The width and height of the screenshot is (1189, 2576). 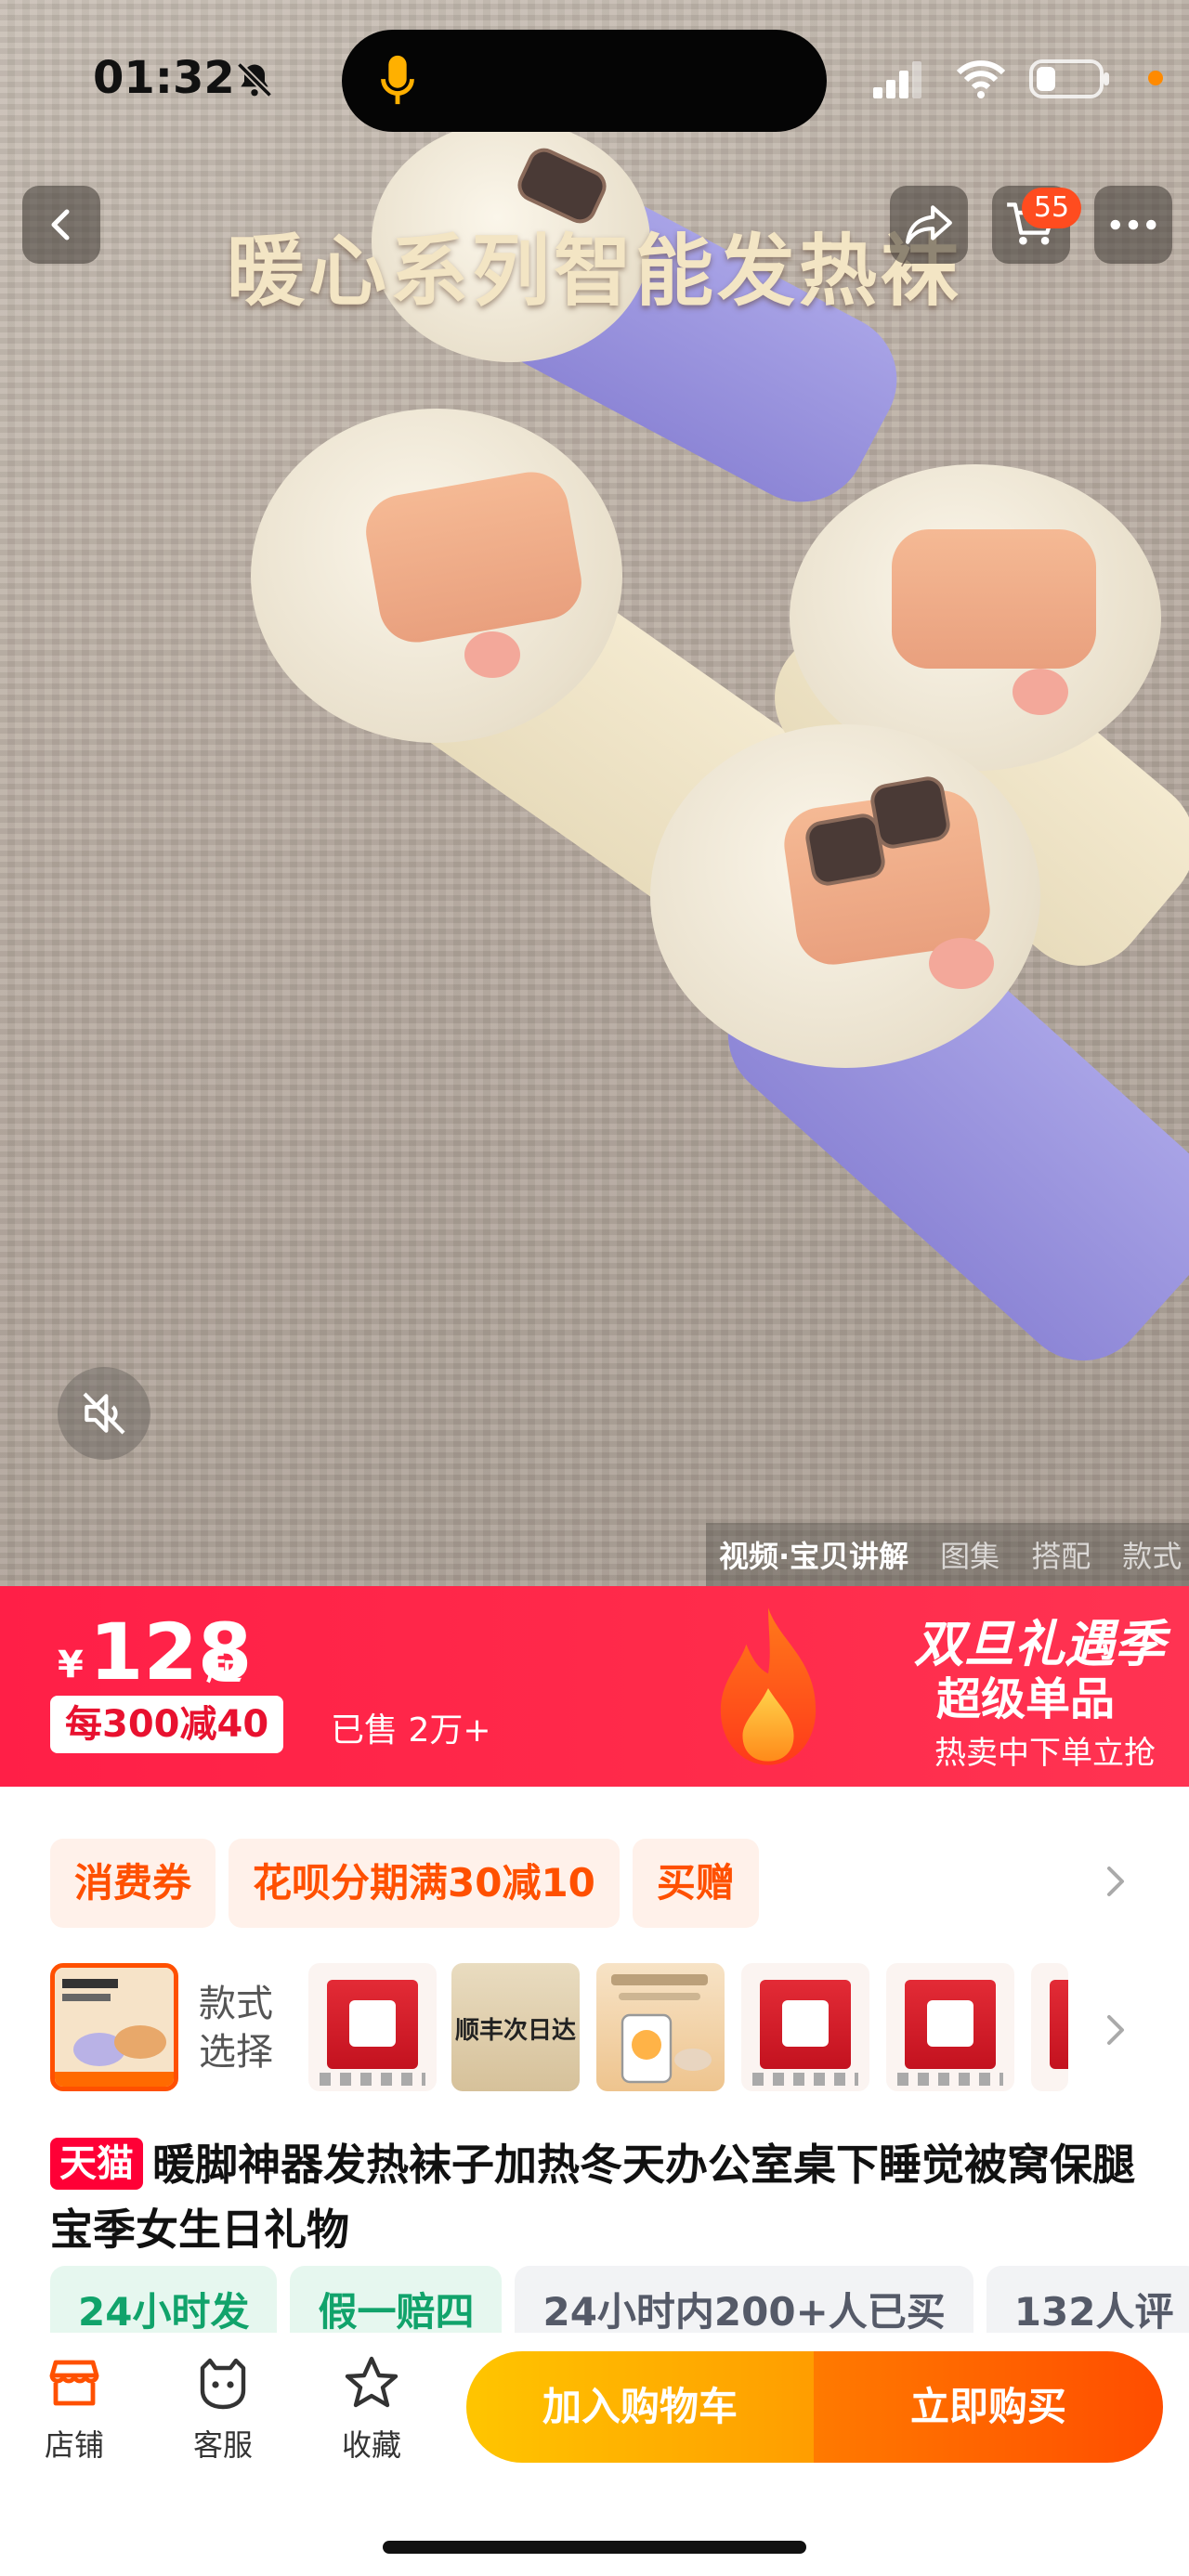 I want to click on tmall-badge: 天猫, so click(x=97, y=2164).